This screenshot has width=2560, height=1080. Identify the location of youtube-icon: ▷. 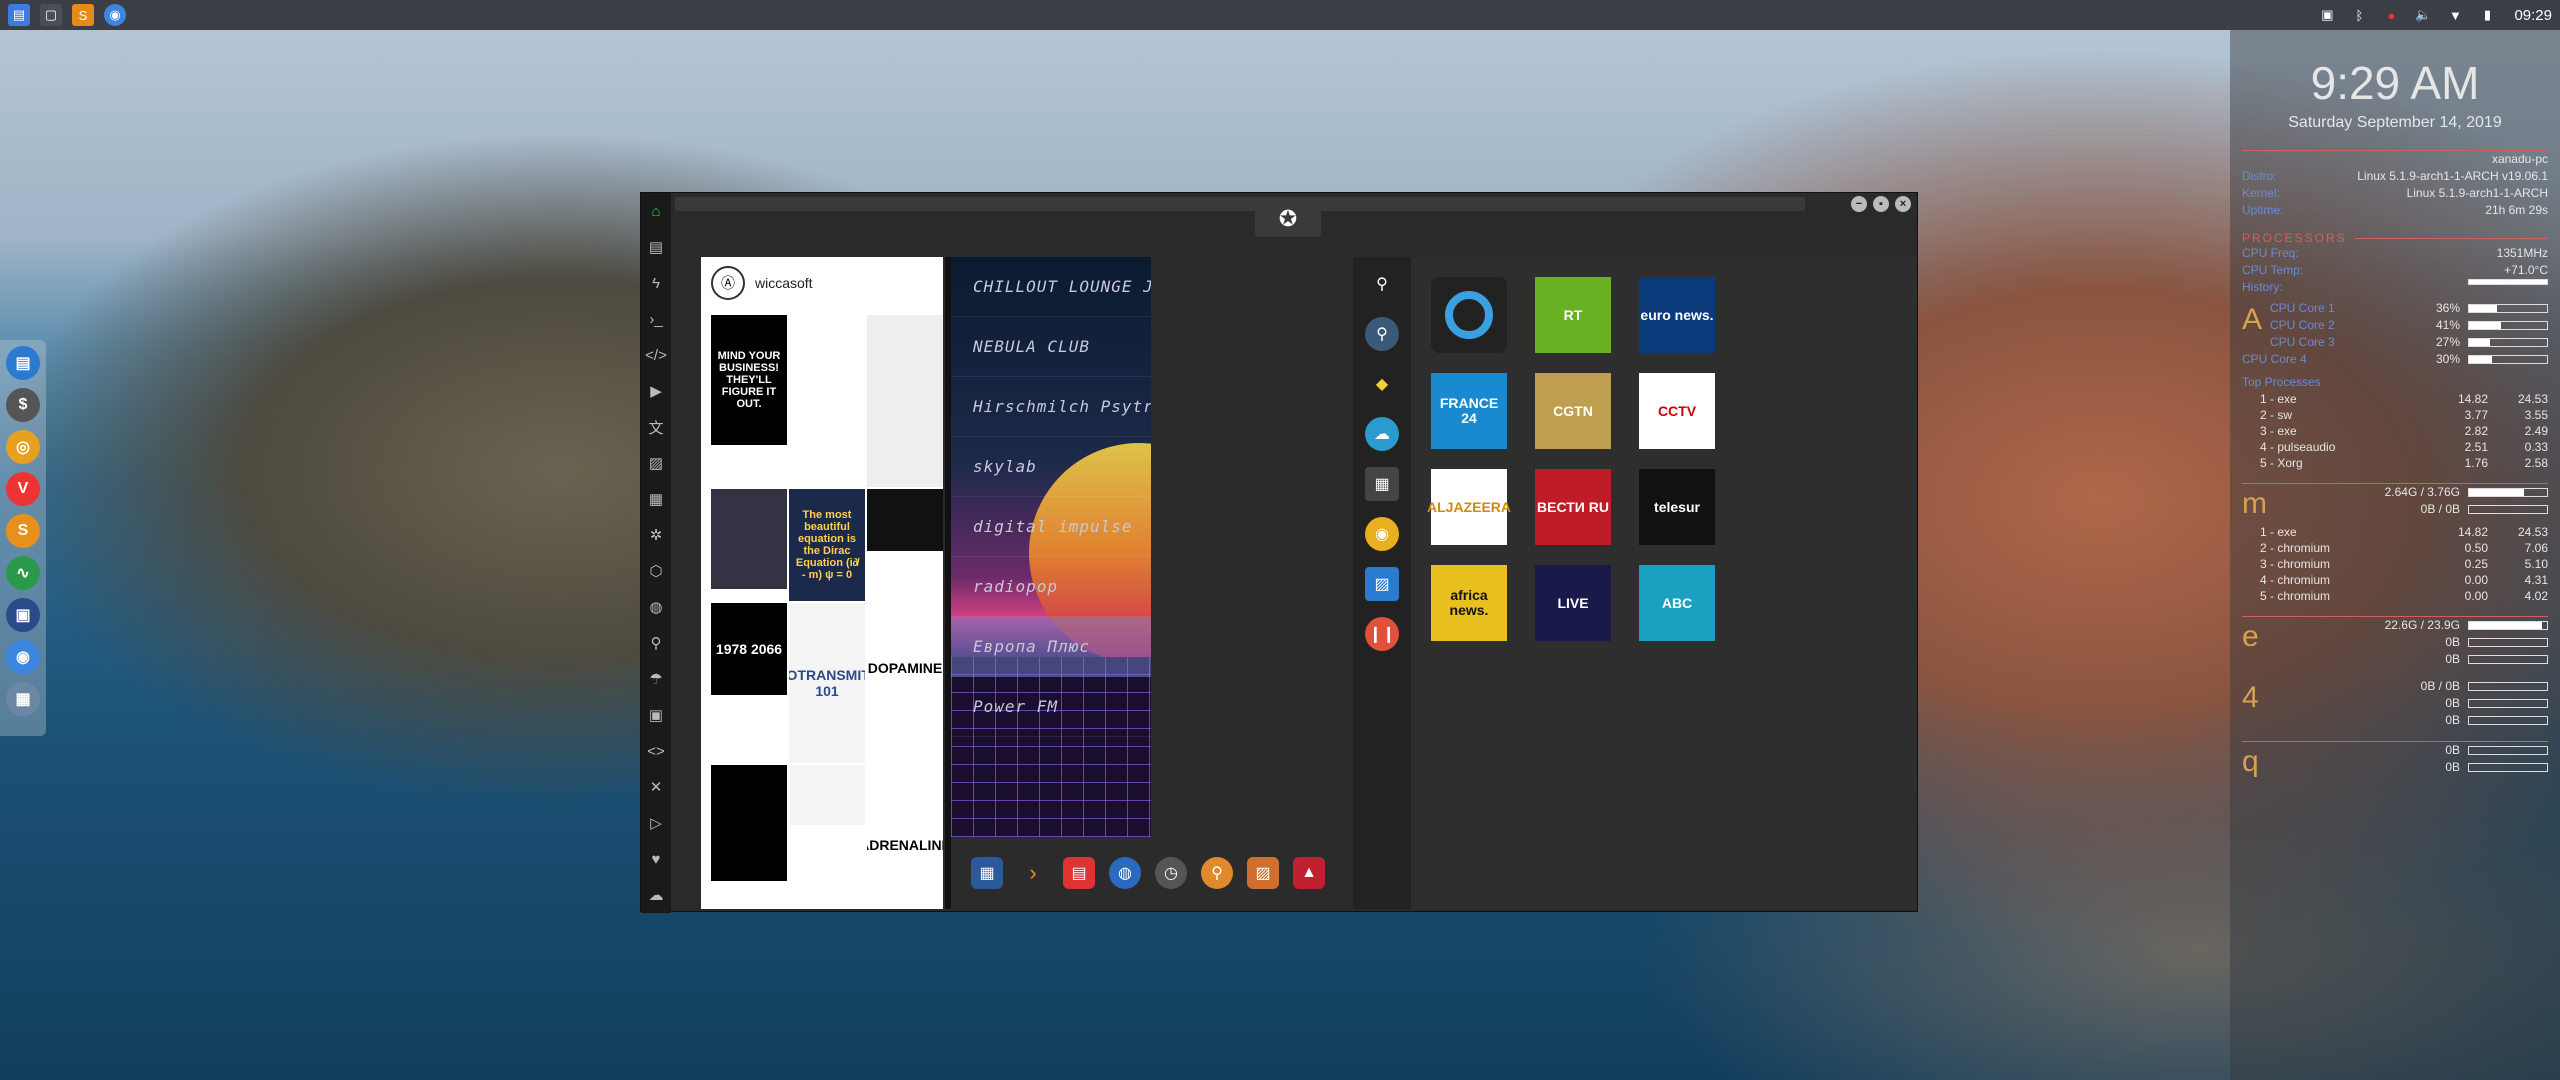
(656, 823).